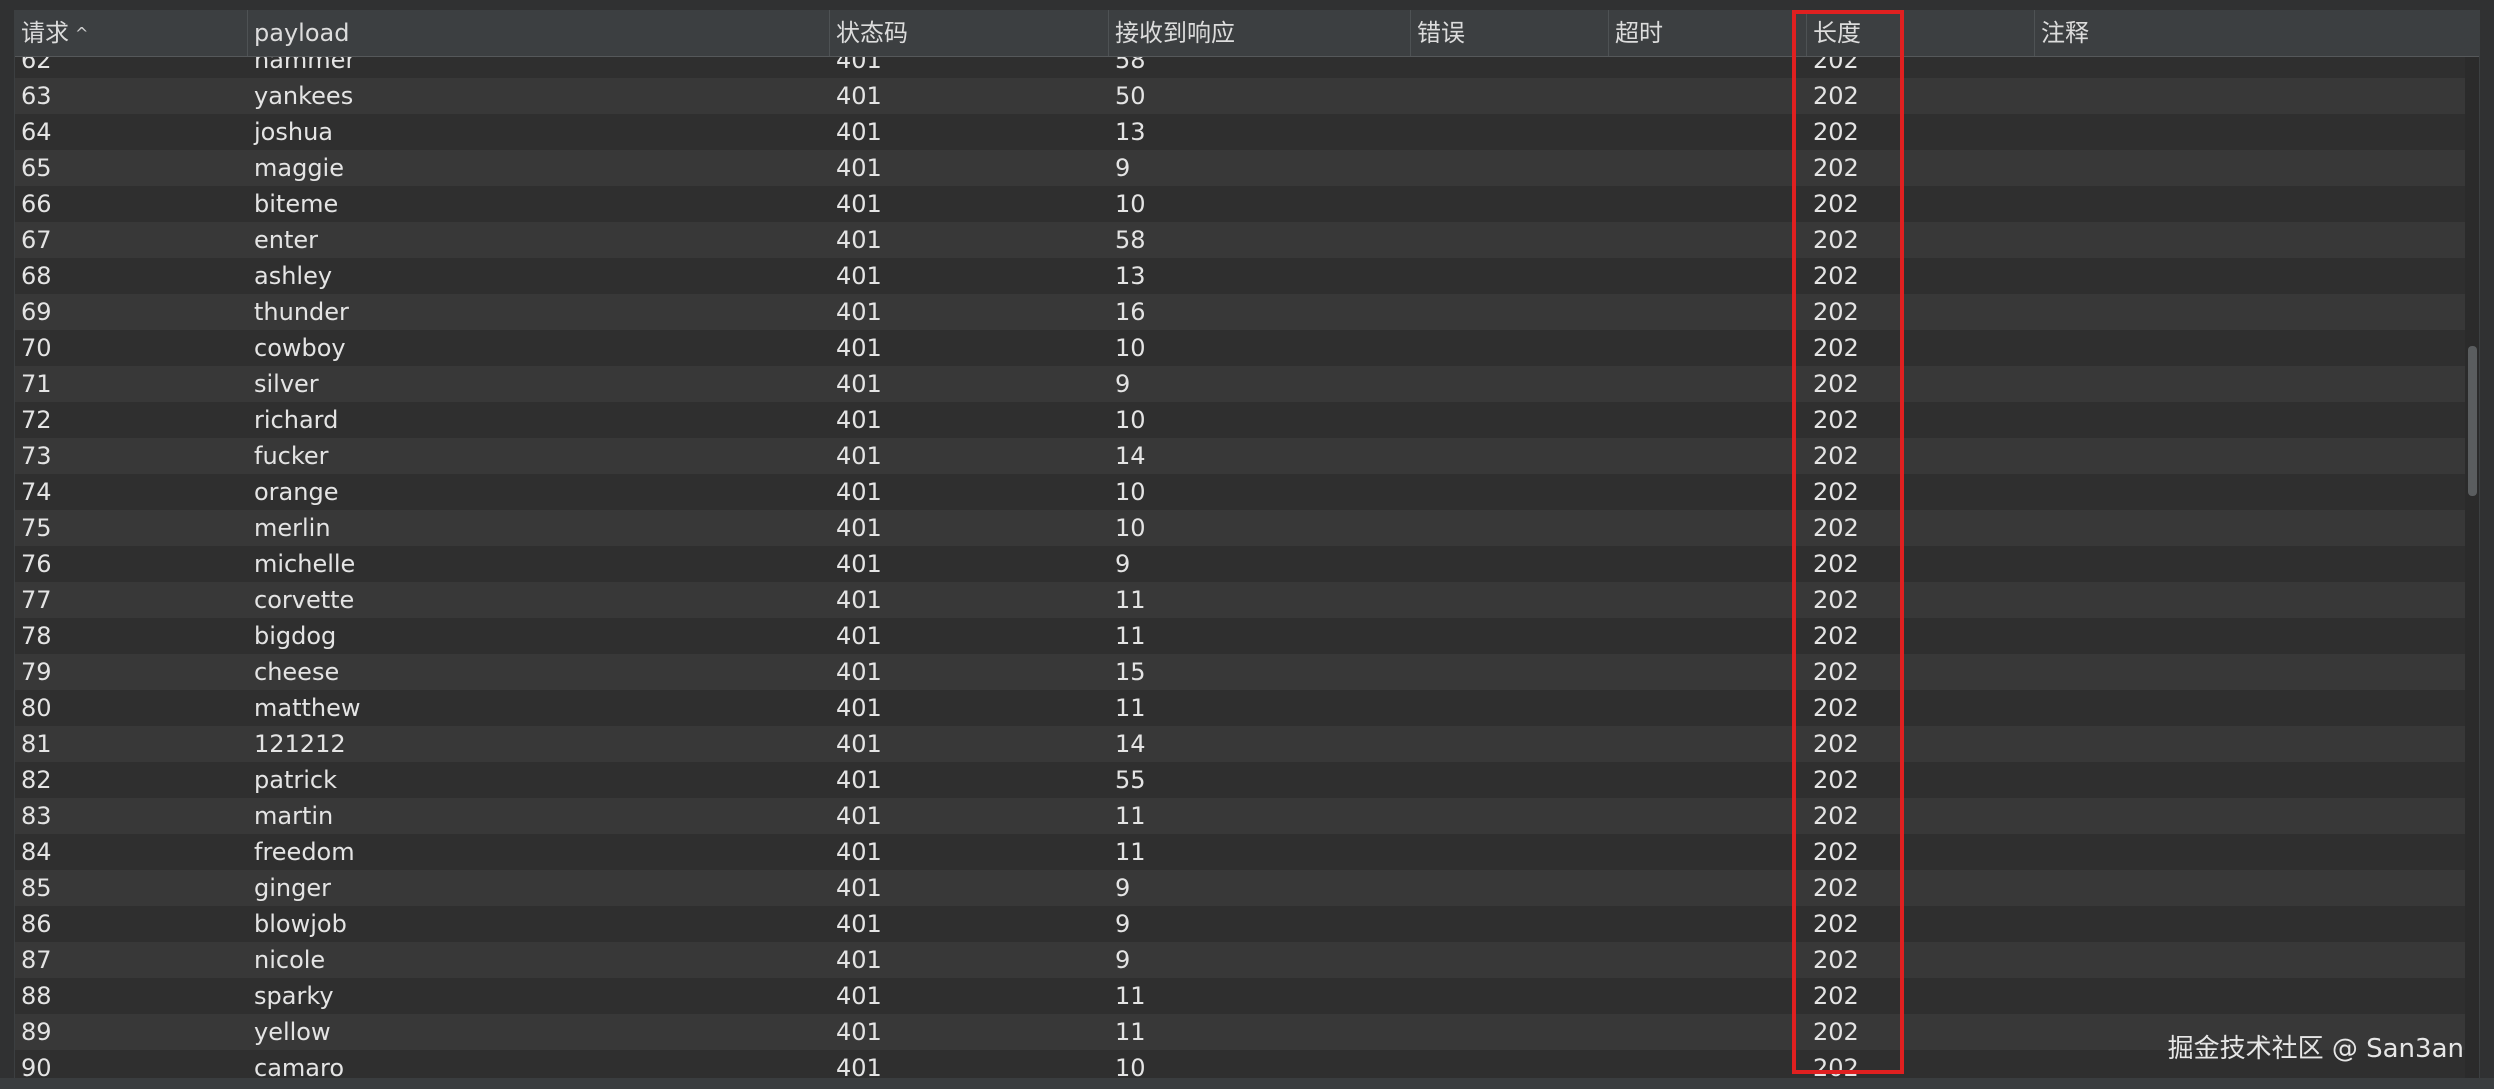 This screenshot has height=1089, width=2494. What do you see at coordinates (1247, 492) in the screenshot?
I see `table-row: 74 orange 401 10 202` at bounding box center [1247, 492].